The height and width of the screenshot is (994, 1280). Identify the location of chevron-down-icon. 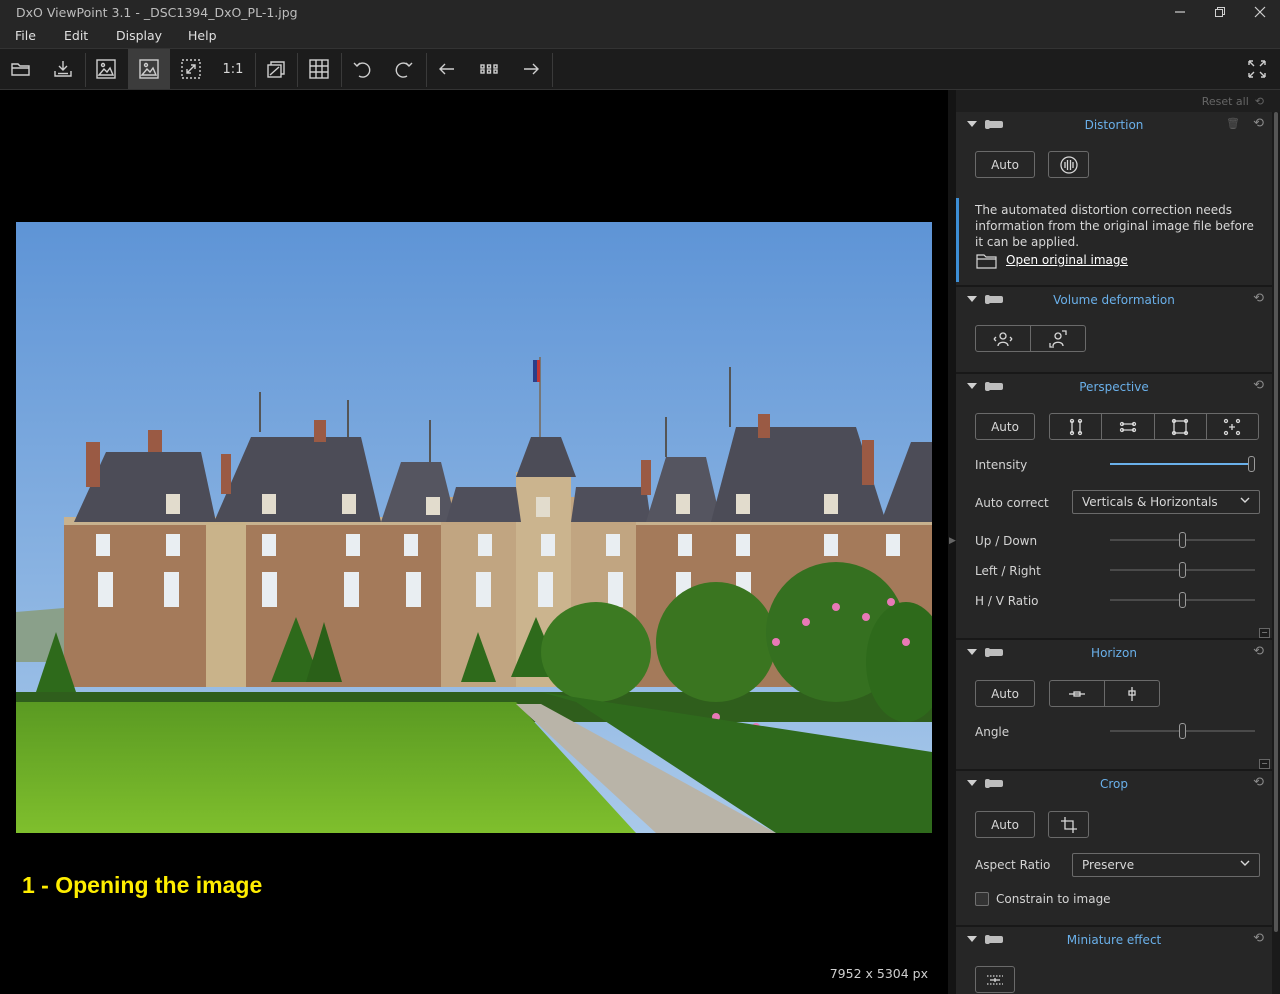
(1245, 863).